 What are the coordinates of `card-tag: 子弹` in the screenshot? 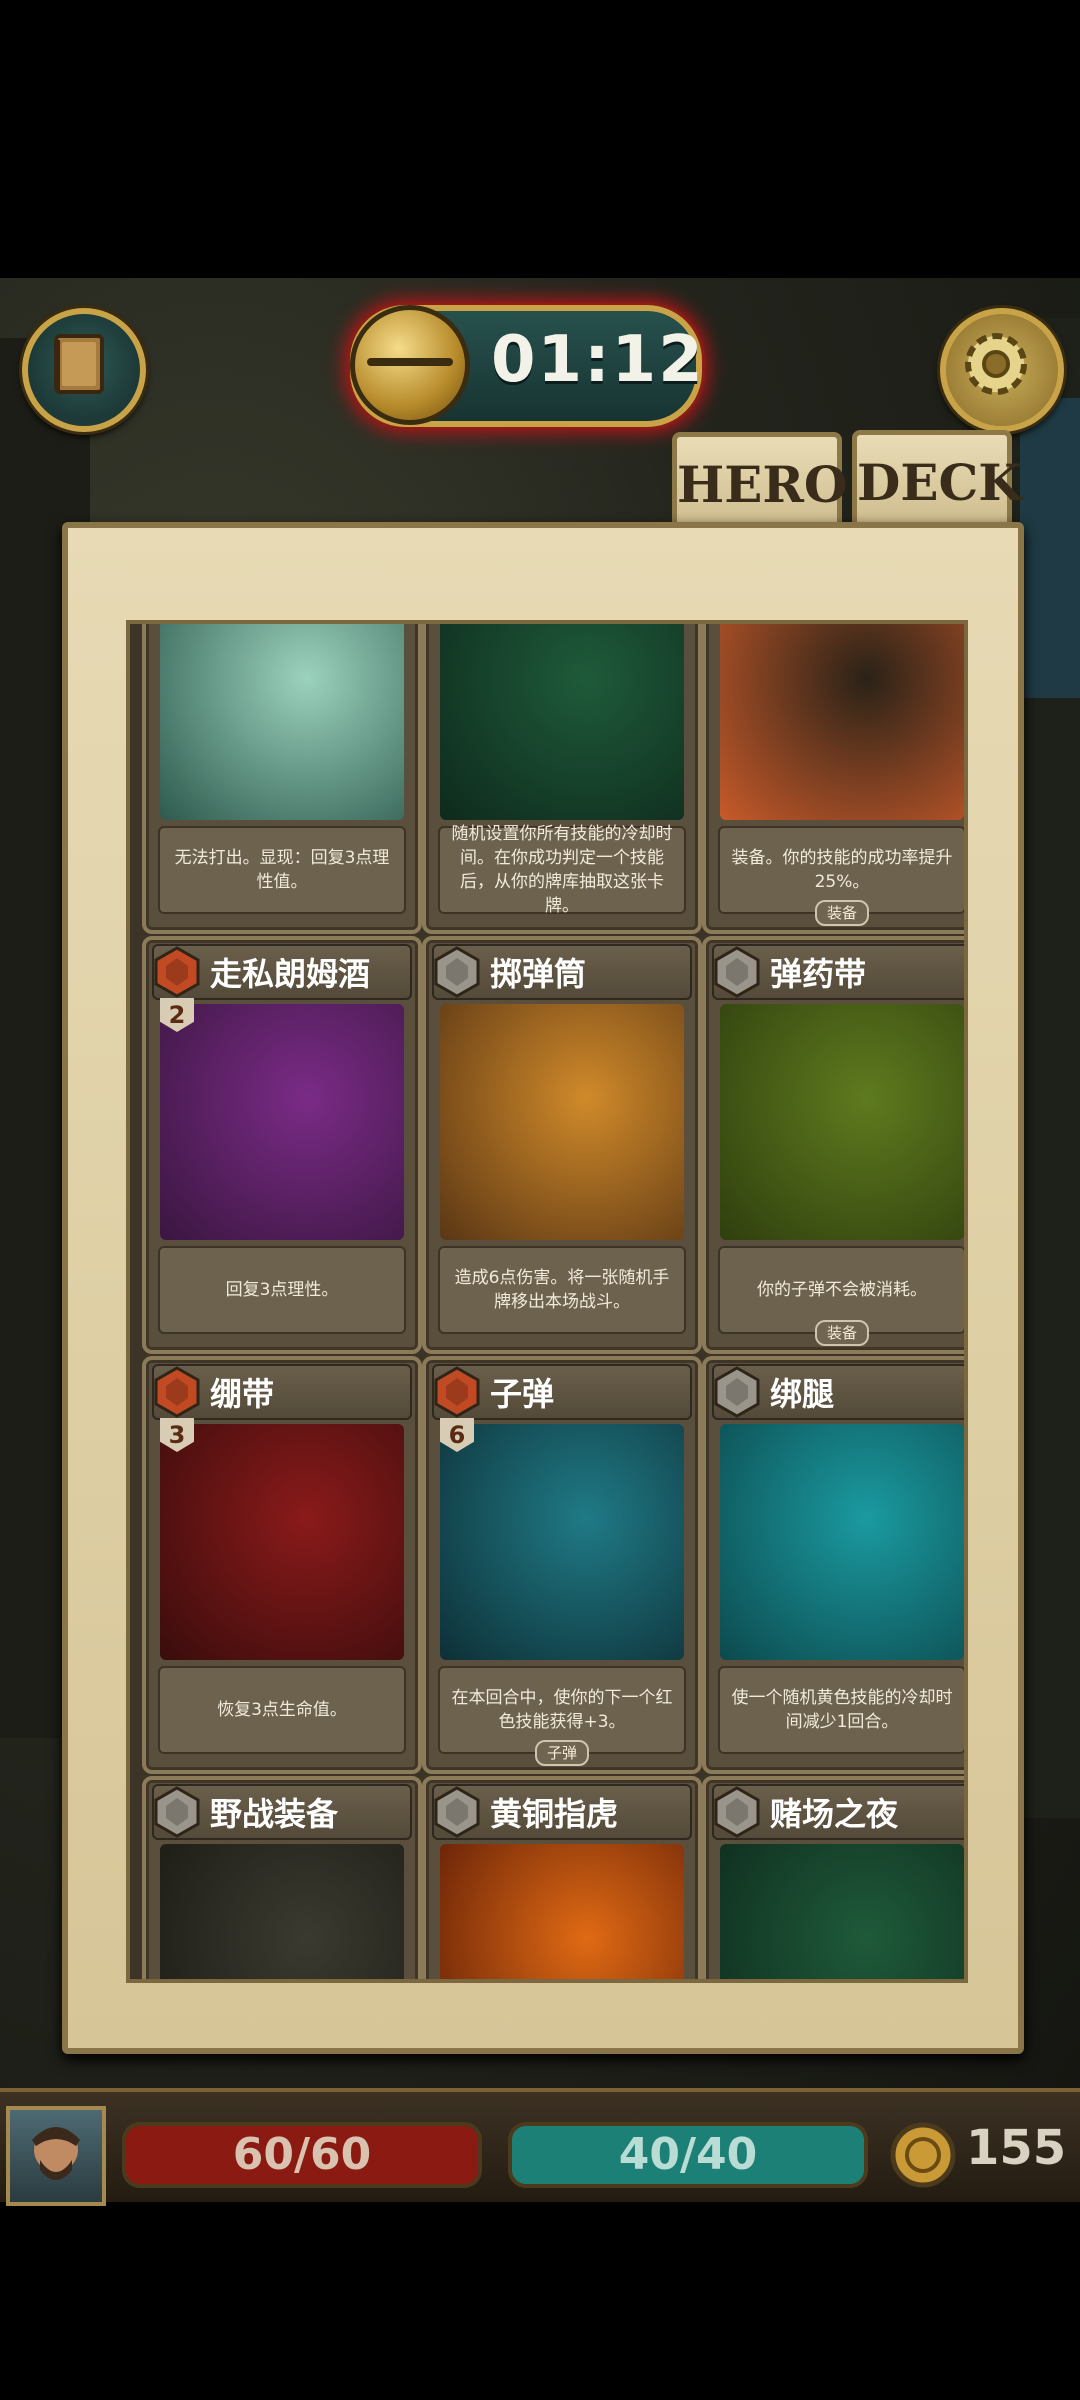 It's located at (562, 1753).